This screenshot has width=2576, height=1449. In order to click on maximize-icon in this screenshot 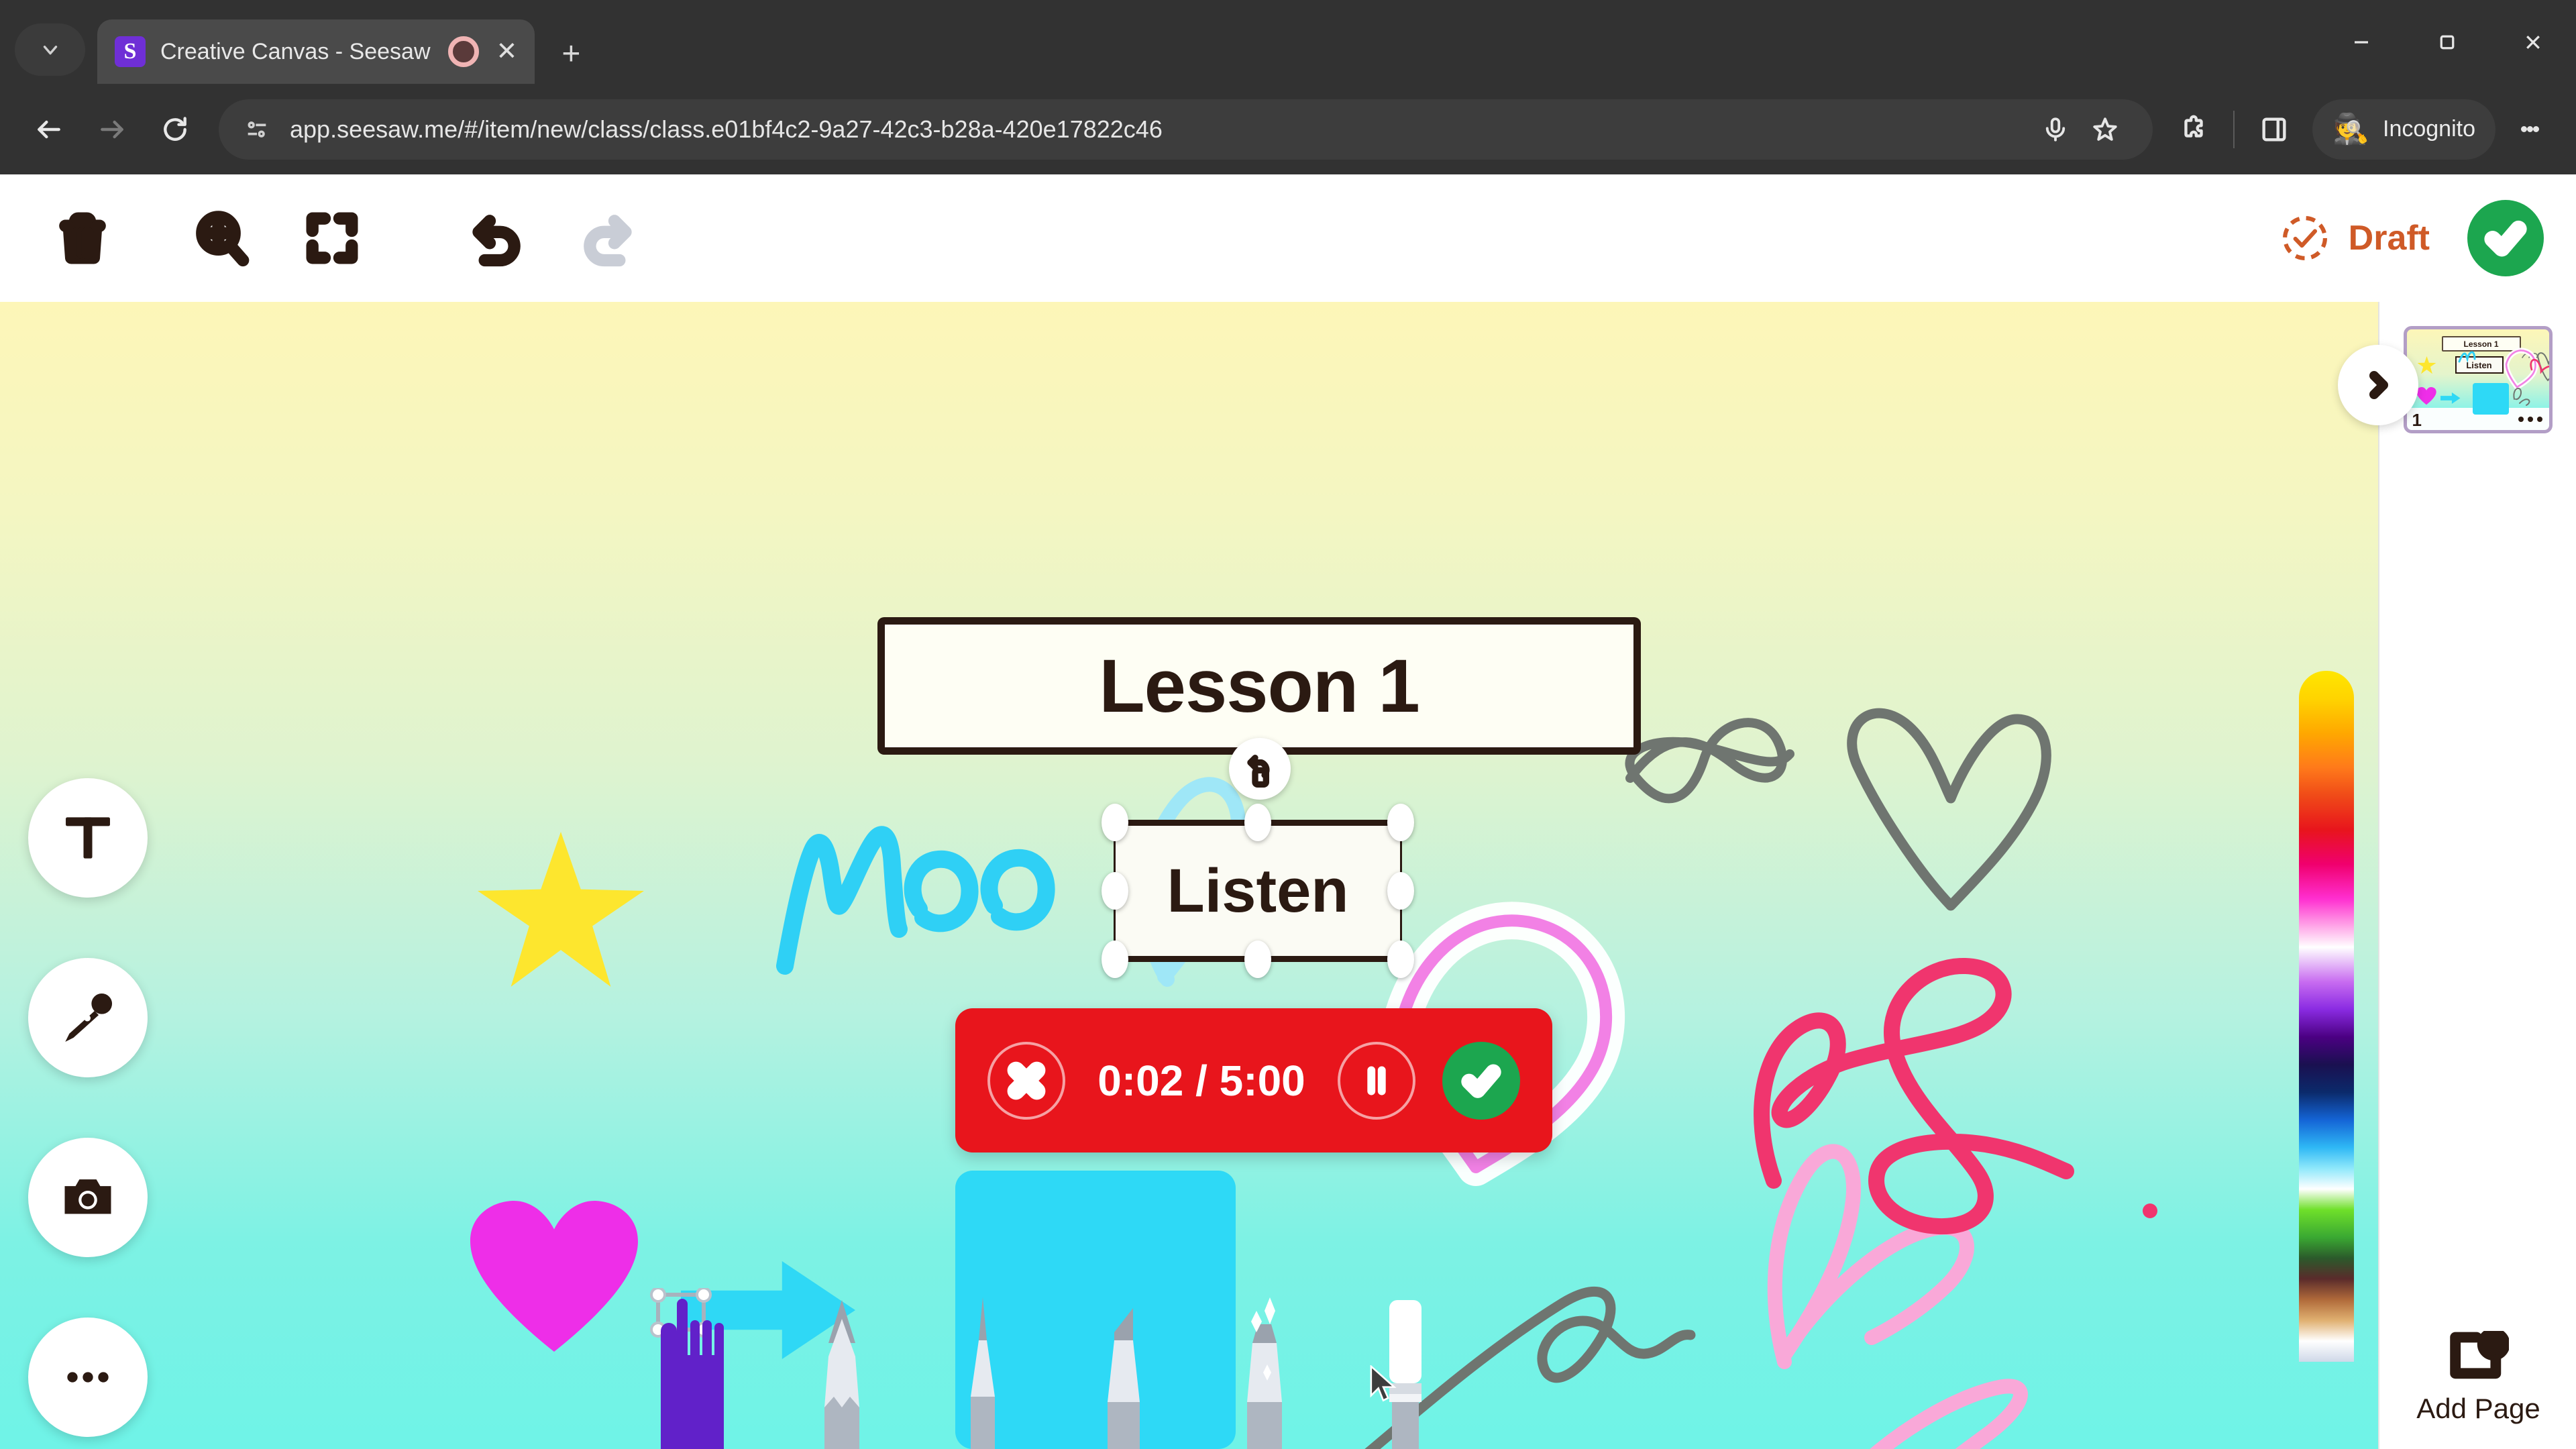, I will do `click(2447, 42)`.